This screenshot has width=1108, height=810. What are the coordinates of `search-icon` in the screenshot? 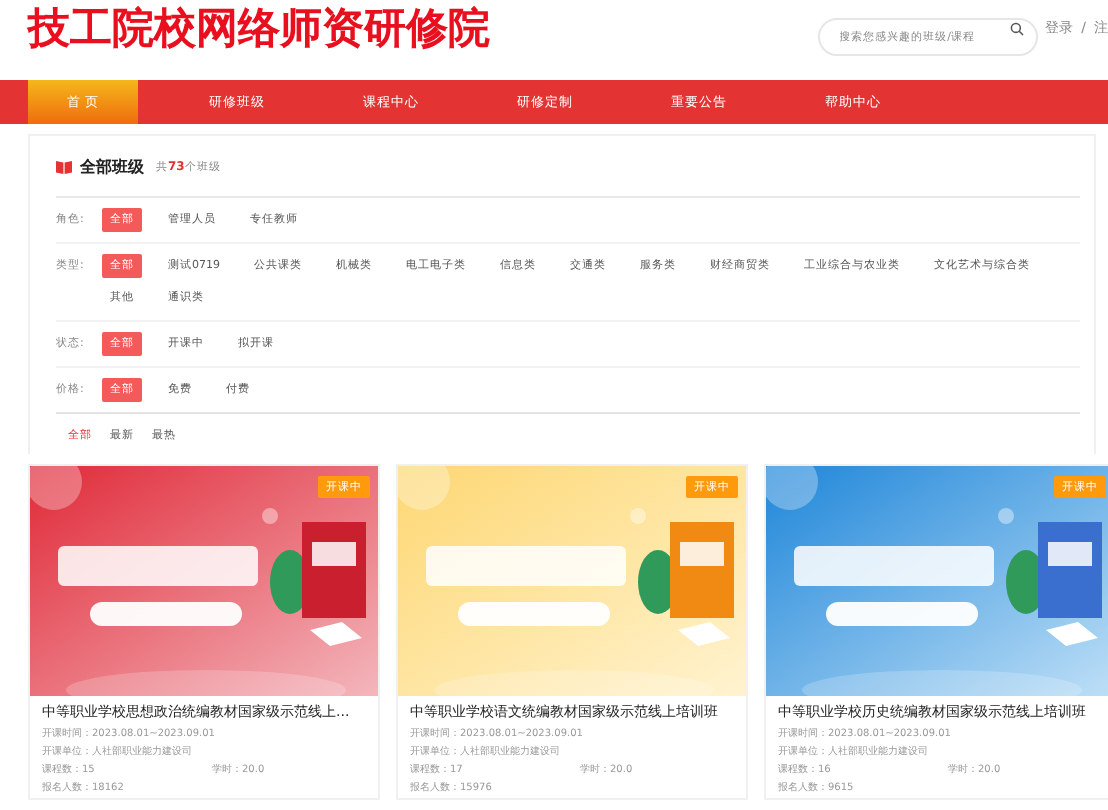 It's located at (1016, 28).